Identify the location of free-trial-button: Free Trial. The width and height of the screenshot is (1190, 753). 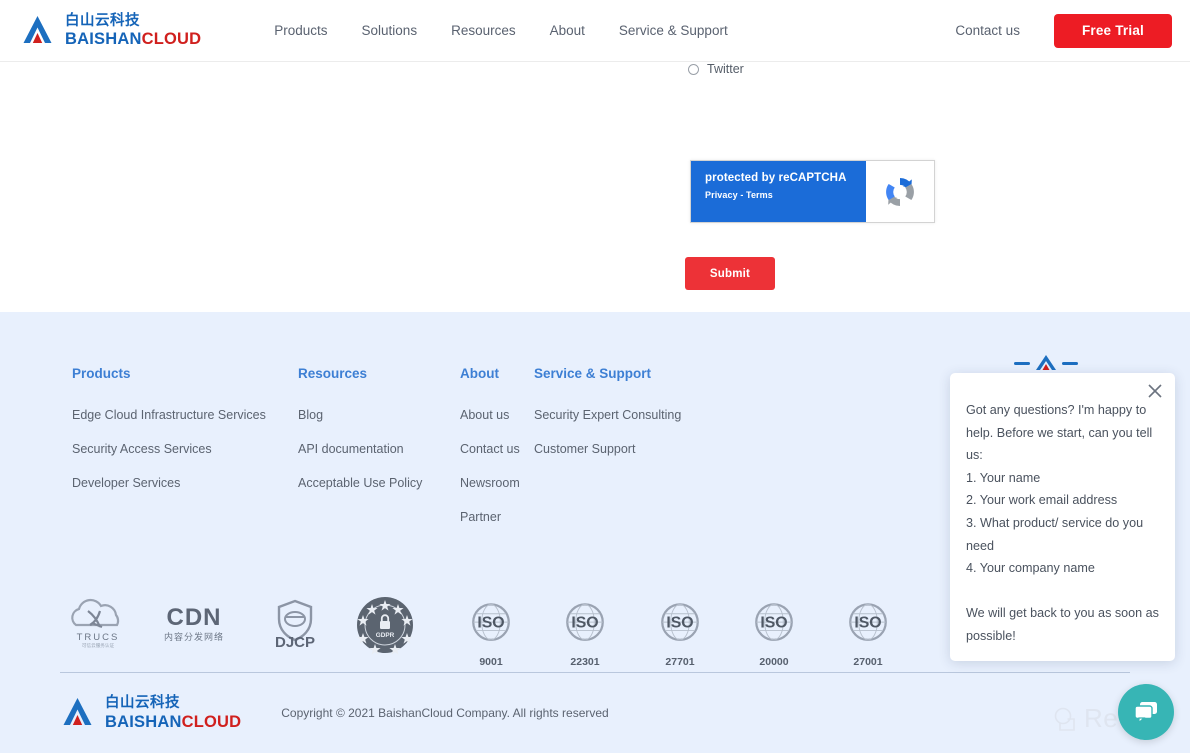
(1112, 30).